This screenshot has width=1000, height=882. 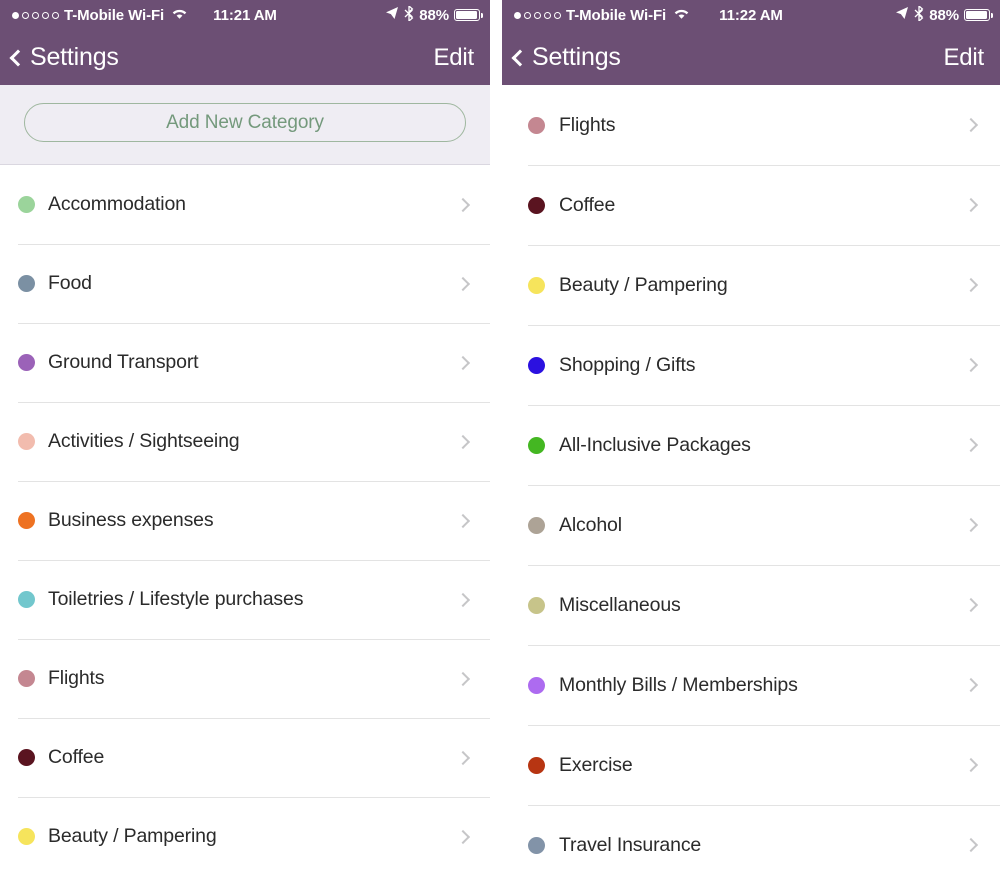 I want to click on category-row: All-Inclusive Packages, so click(x=751, y=445).